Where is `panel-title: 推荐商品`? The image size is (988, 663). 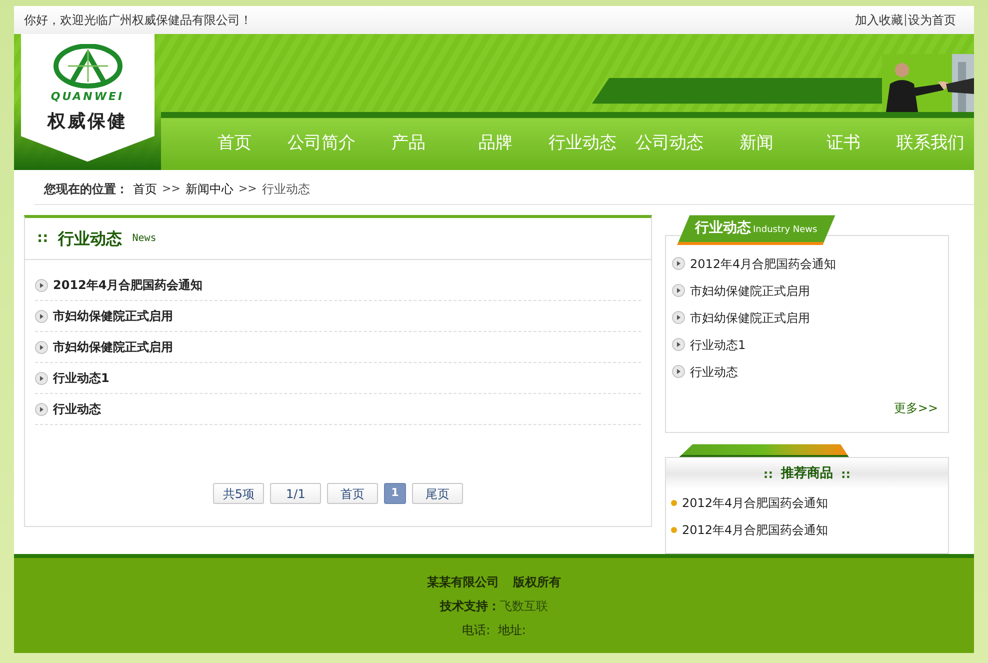
panel-title: 推荐商品 is located at coordinates (807, 473).